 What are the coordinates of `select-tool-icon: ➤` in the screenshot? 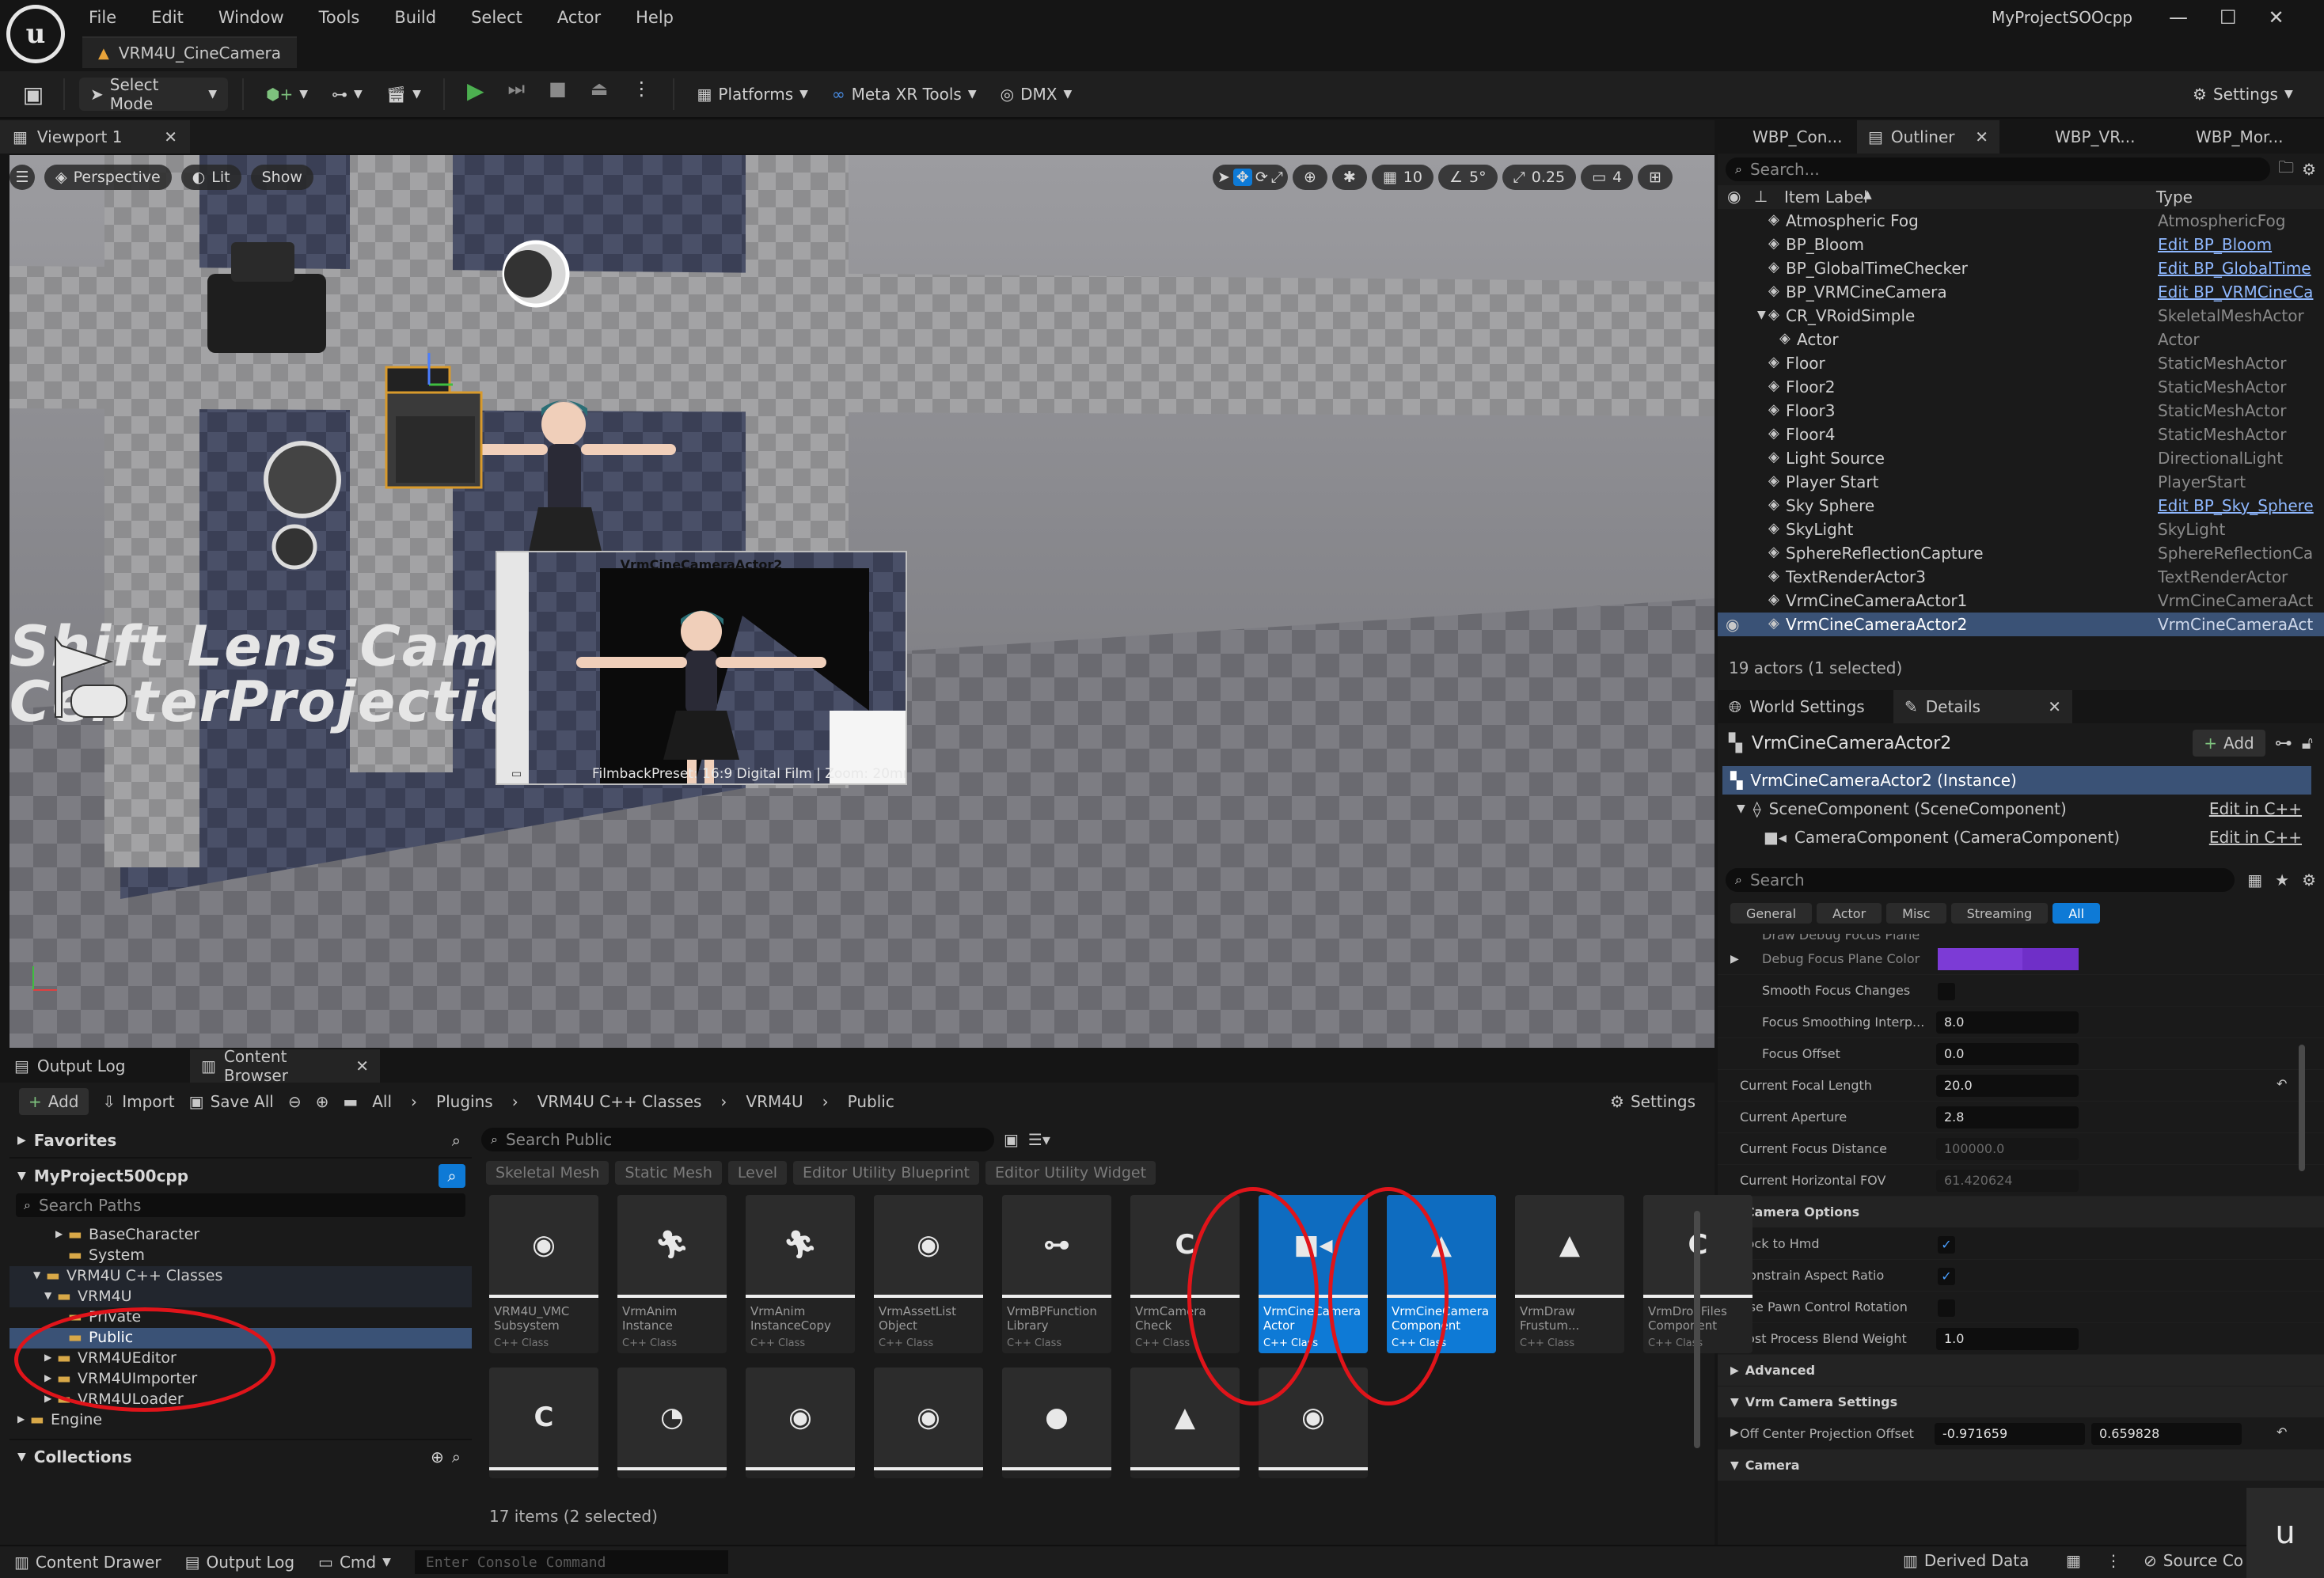 It's located at (1223, 177).